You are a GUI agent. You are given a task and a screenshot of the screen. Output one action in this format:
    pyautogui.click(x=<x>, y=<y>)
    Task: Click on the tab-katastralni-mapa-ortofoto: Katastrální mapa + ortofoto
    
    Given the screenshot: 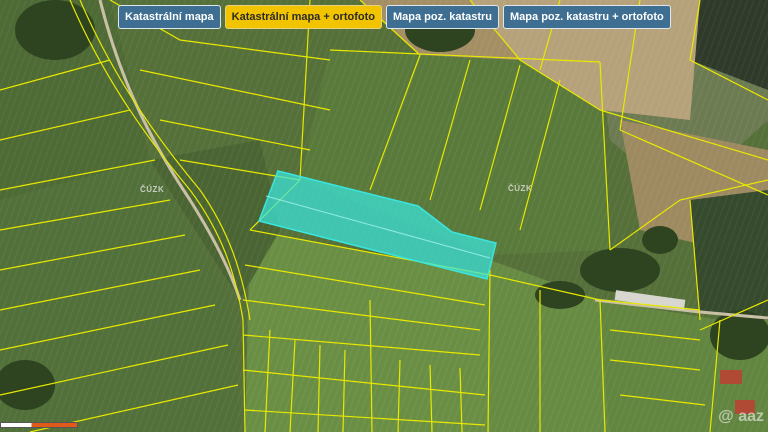 What is the action you would take?
    pyautogui.click(x=303, y=17)
    